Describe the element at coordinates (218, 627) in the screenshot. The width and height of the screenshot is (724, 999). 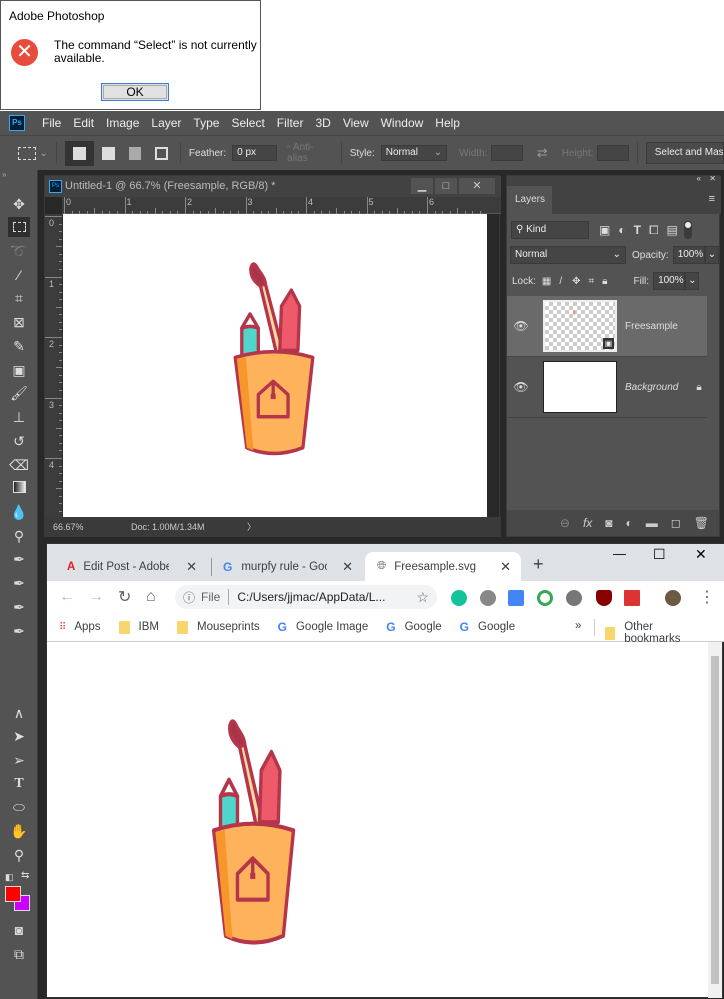
I see `bookmark-mouseprints: Mouseprints` at that location.